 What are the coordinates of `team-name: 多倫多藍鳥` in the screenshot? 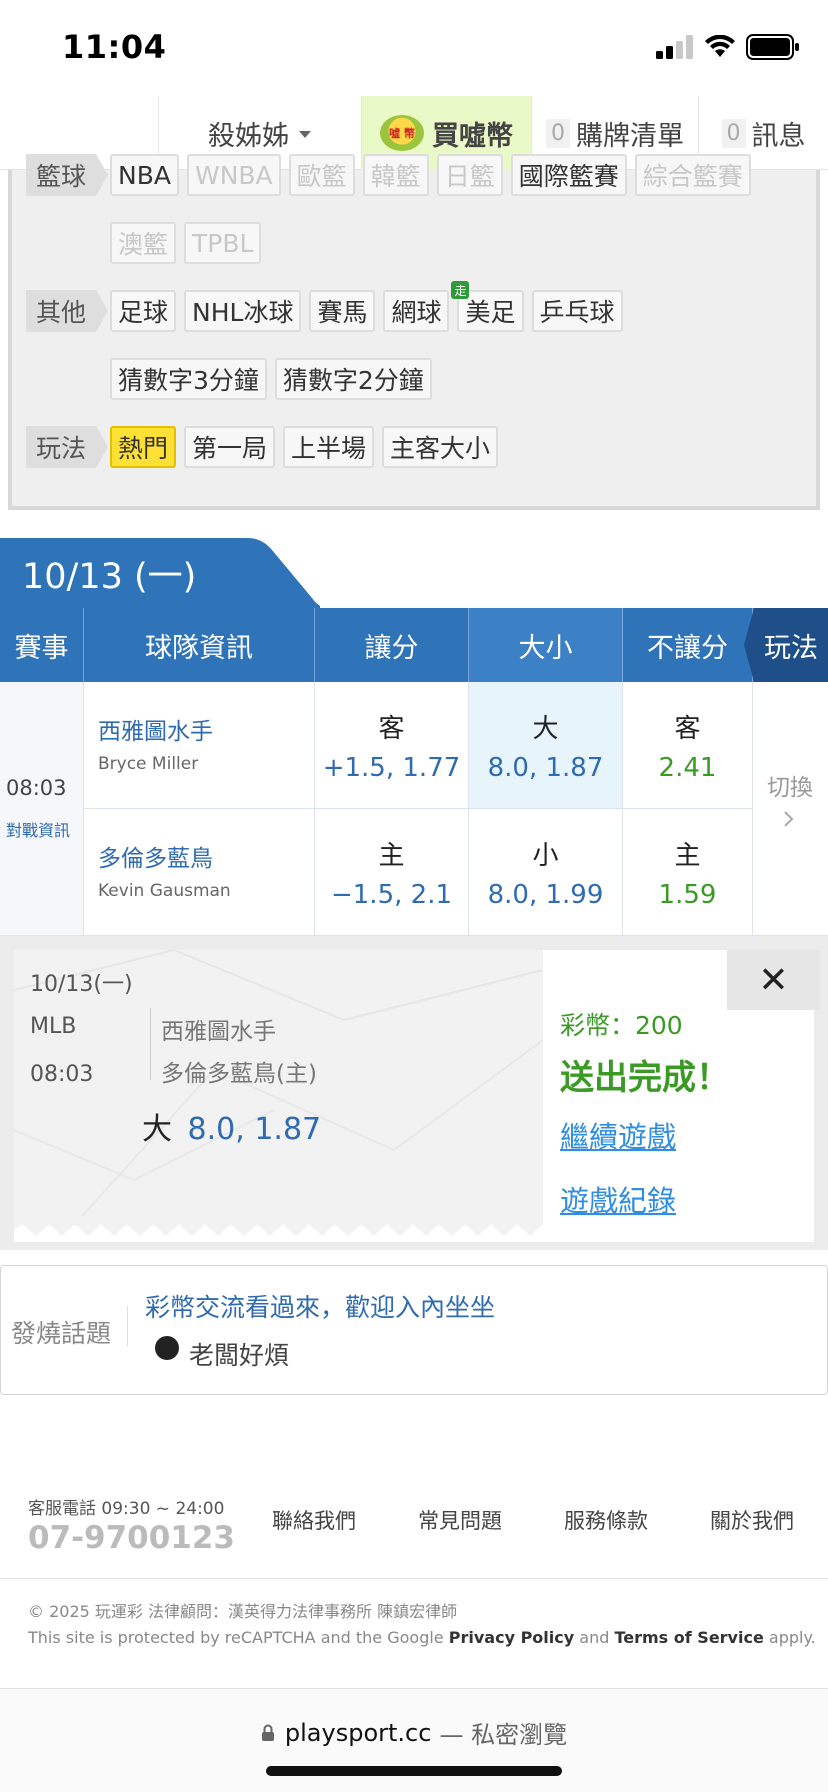 It's located at (155, 859).